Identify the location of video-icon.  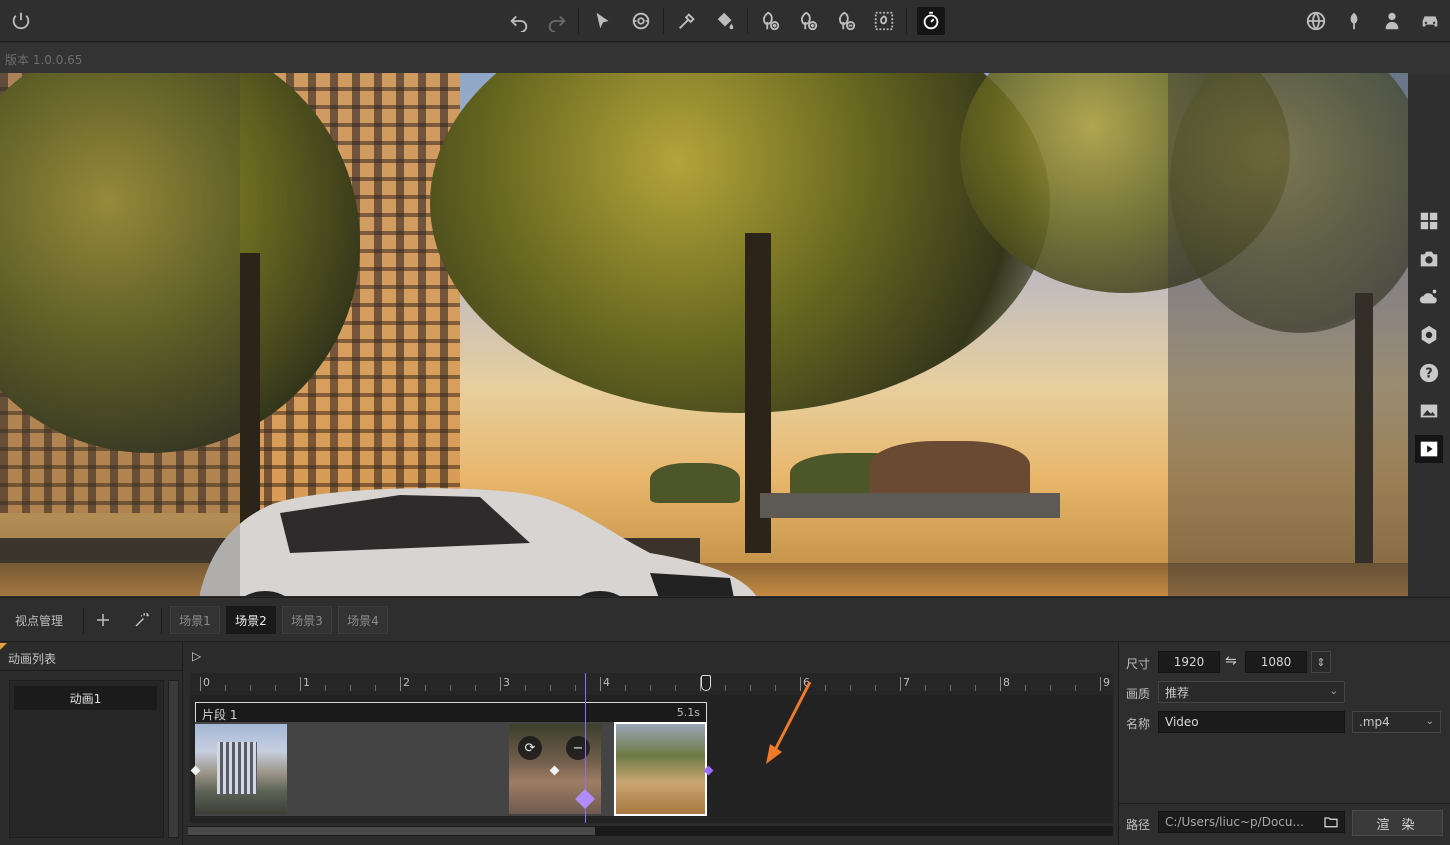
(1429, 449).